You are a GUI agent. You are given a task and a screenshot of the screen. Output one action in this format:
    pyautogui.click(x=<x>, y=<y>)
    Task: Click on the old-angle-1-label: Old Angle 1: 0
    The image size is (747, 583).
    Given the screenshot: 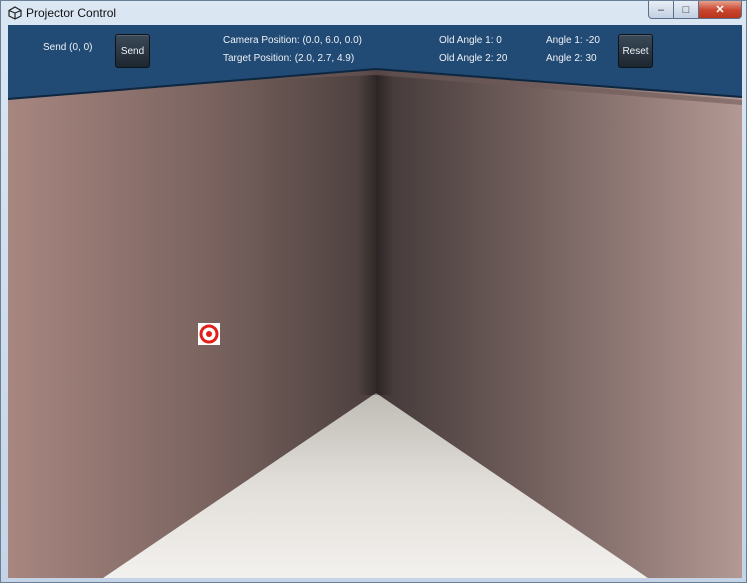 What is the action you would take?
    pyautogui.click(x=470, y=40)
    